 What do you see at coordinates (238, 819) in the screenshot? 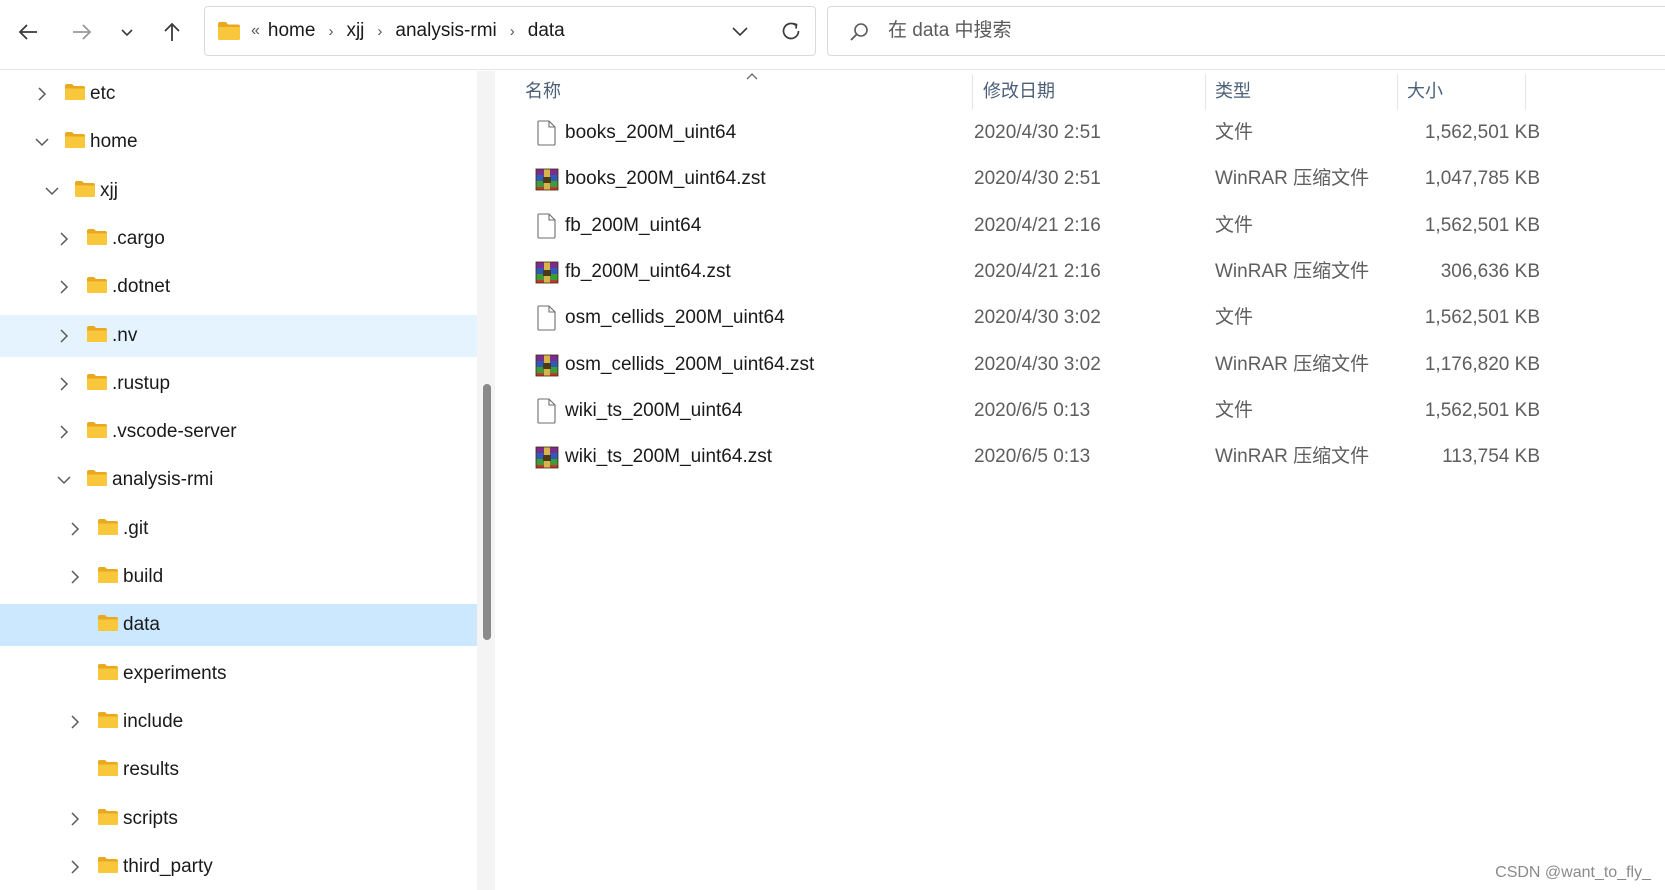
I see `tree-item-scripts: scripts` at bounding box center [238, 819].